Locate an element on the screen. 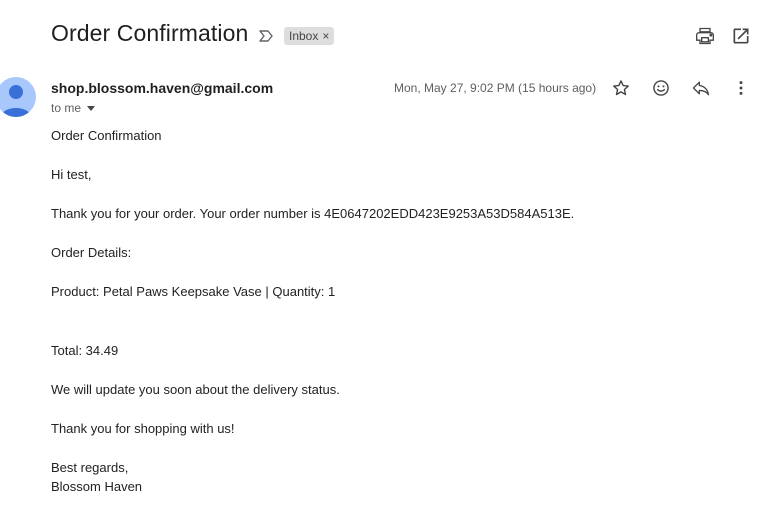  recipient-text: to me is located at coordinates (66, 108).